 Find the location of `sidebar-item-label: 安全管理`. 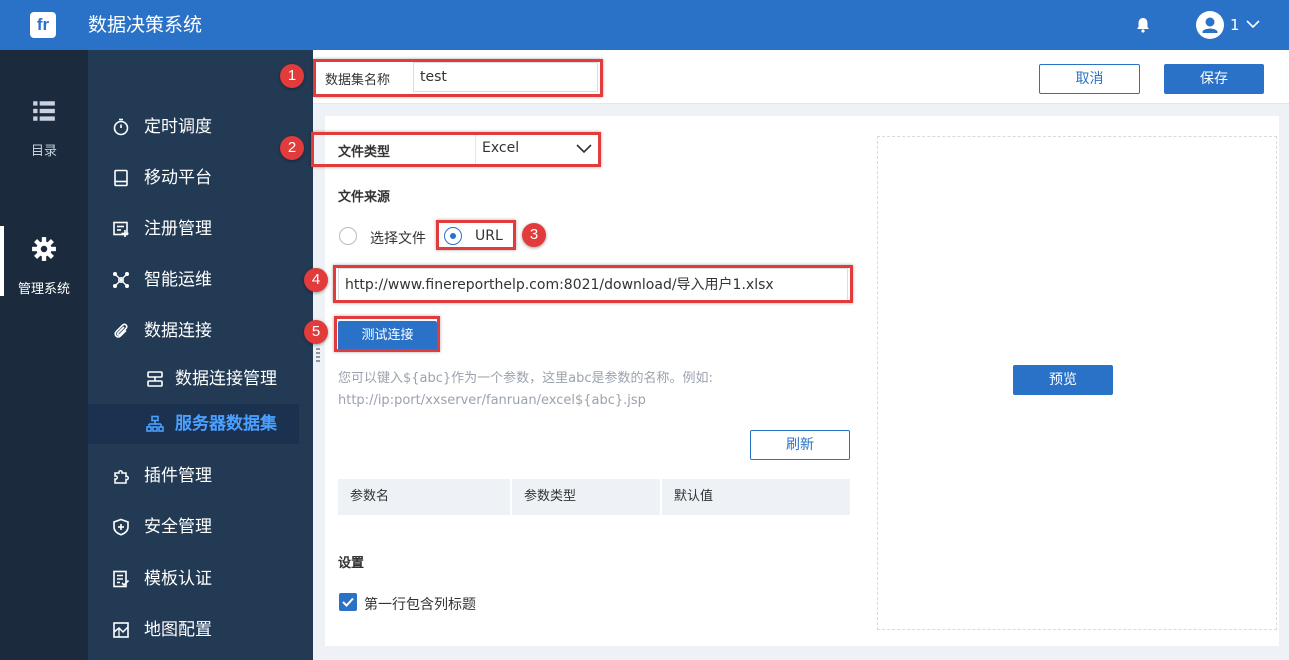

sidebar-item-label: 安全管理 is located at coordinates (178, 527).